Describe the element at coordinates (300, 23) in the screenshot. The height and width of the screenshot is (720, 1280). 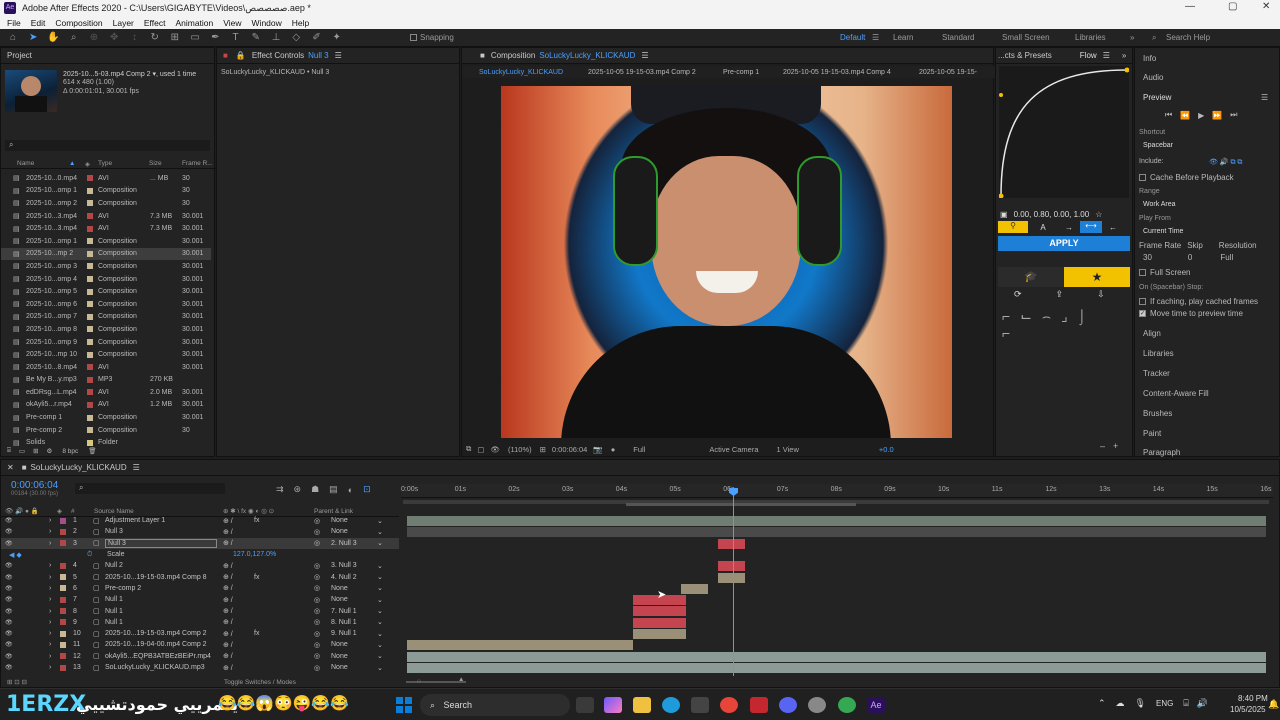
I see `menu-help: Help` at that location.